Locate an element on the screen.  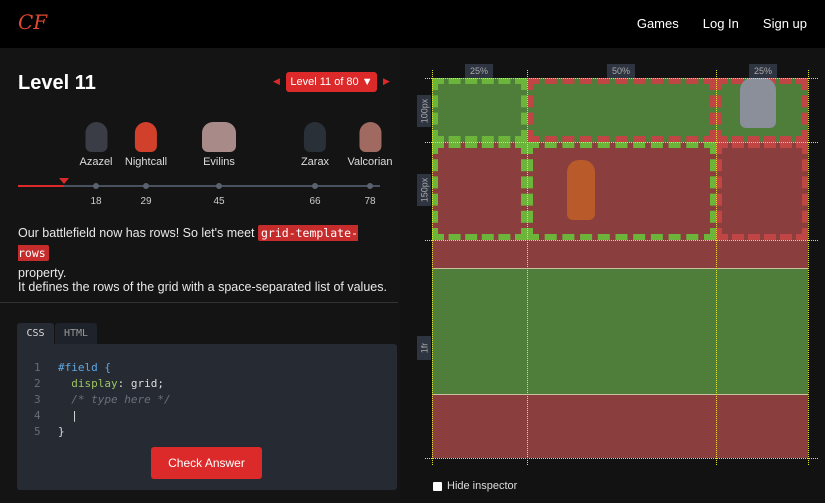
tab-html: HTML is located at coordinates (76, 333).